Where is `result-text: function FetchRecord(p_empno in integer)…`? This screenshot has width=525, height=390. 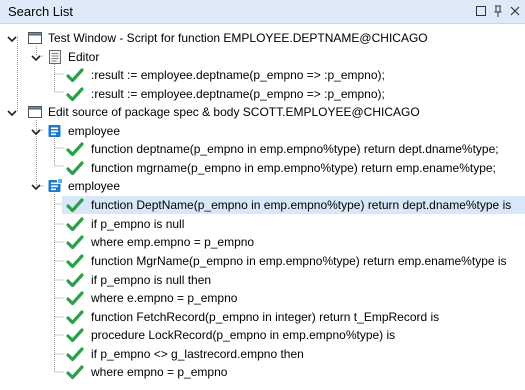 result-text: function FetchRecord(p_empno in integer)… is located at coordinates (265, 317).